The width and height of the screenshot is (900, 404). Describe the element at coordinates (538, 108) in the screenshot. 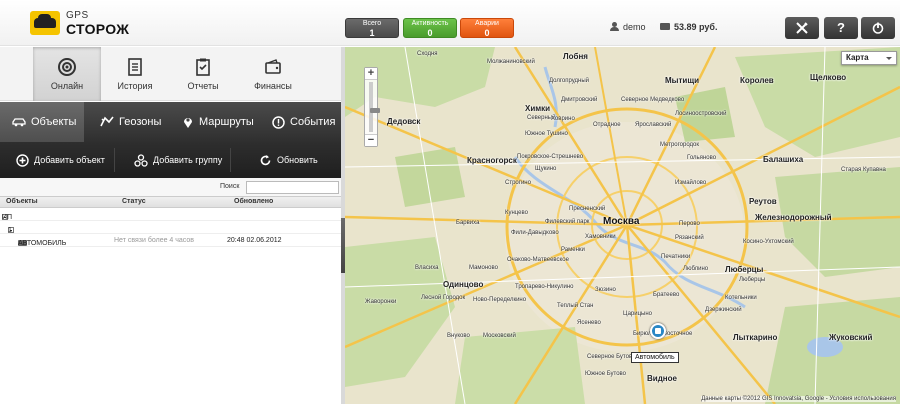

I see `map-label: Химки` at that location.